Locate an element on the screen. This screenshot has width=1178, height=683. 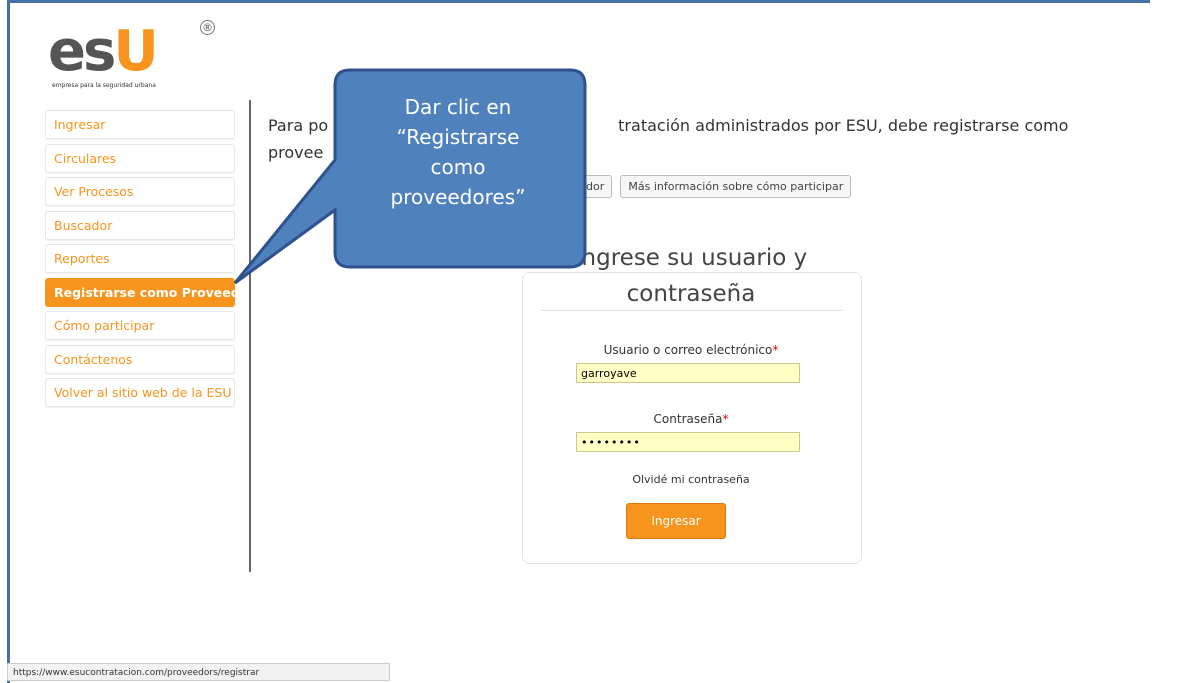
password-label: Contraseña* is located at coordinates (691, 419).